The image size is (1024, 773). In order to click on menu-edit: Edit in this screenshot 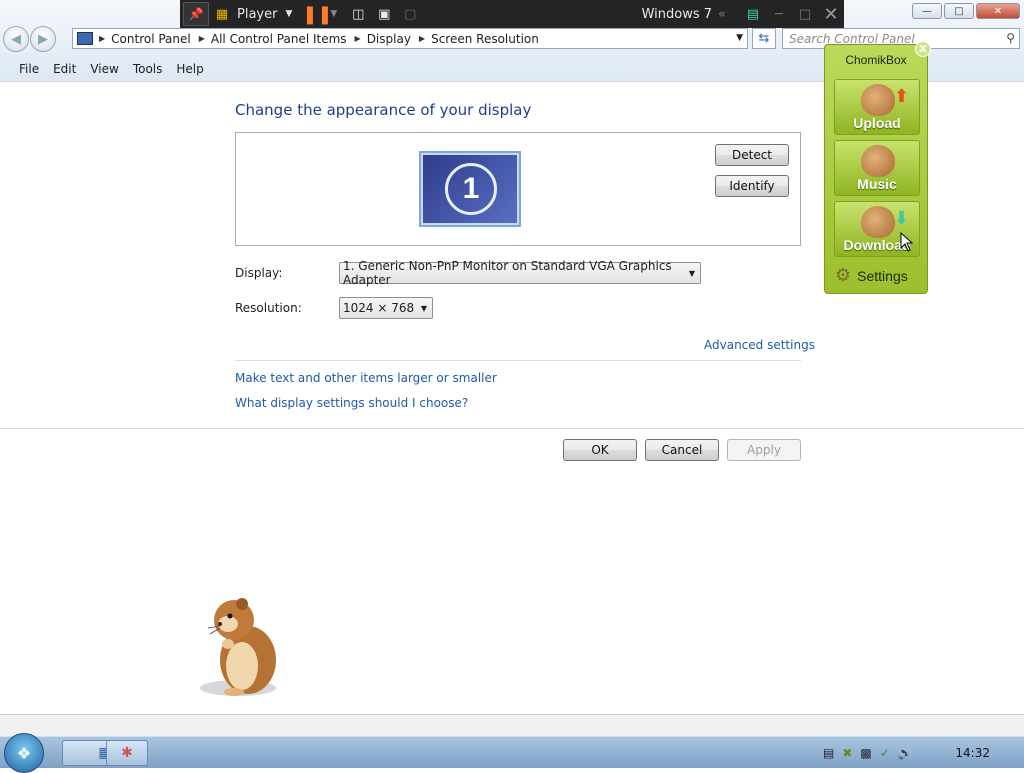, I will do `click(64, 69)`.